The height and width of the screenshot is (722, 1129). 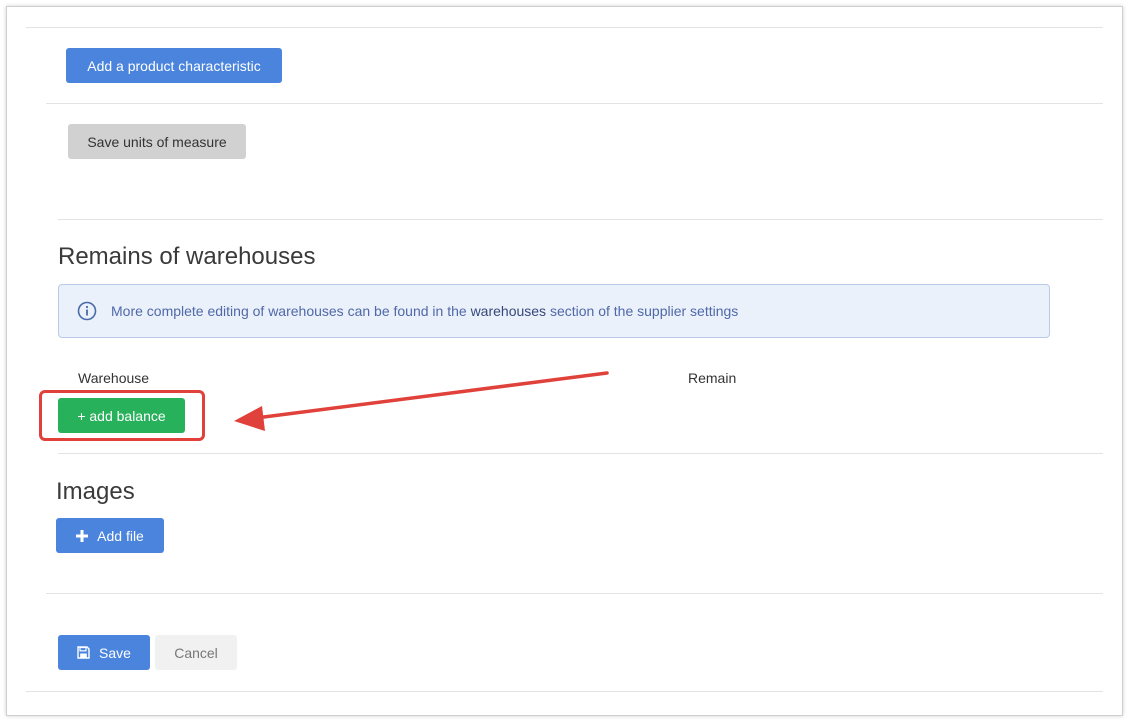 I want to click on info-circle-icon, so click(x=87, y=311).